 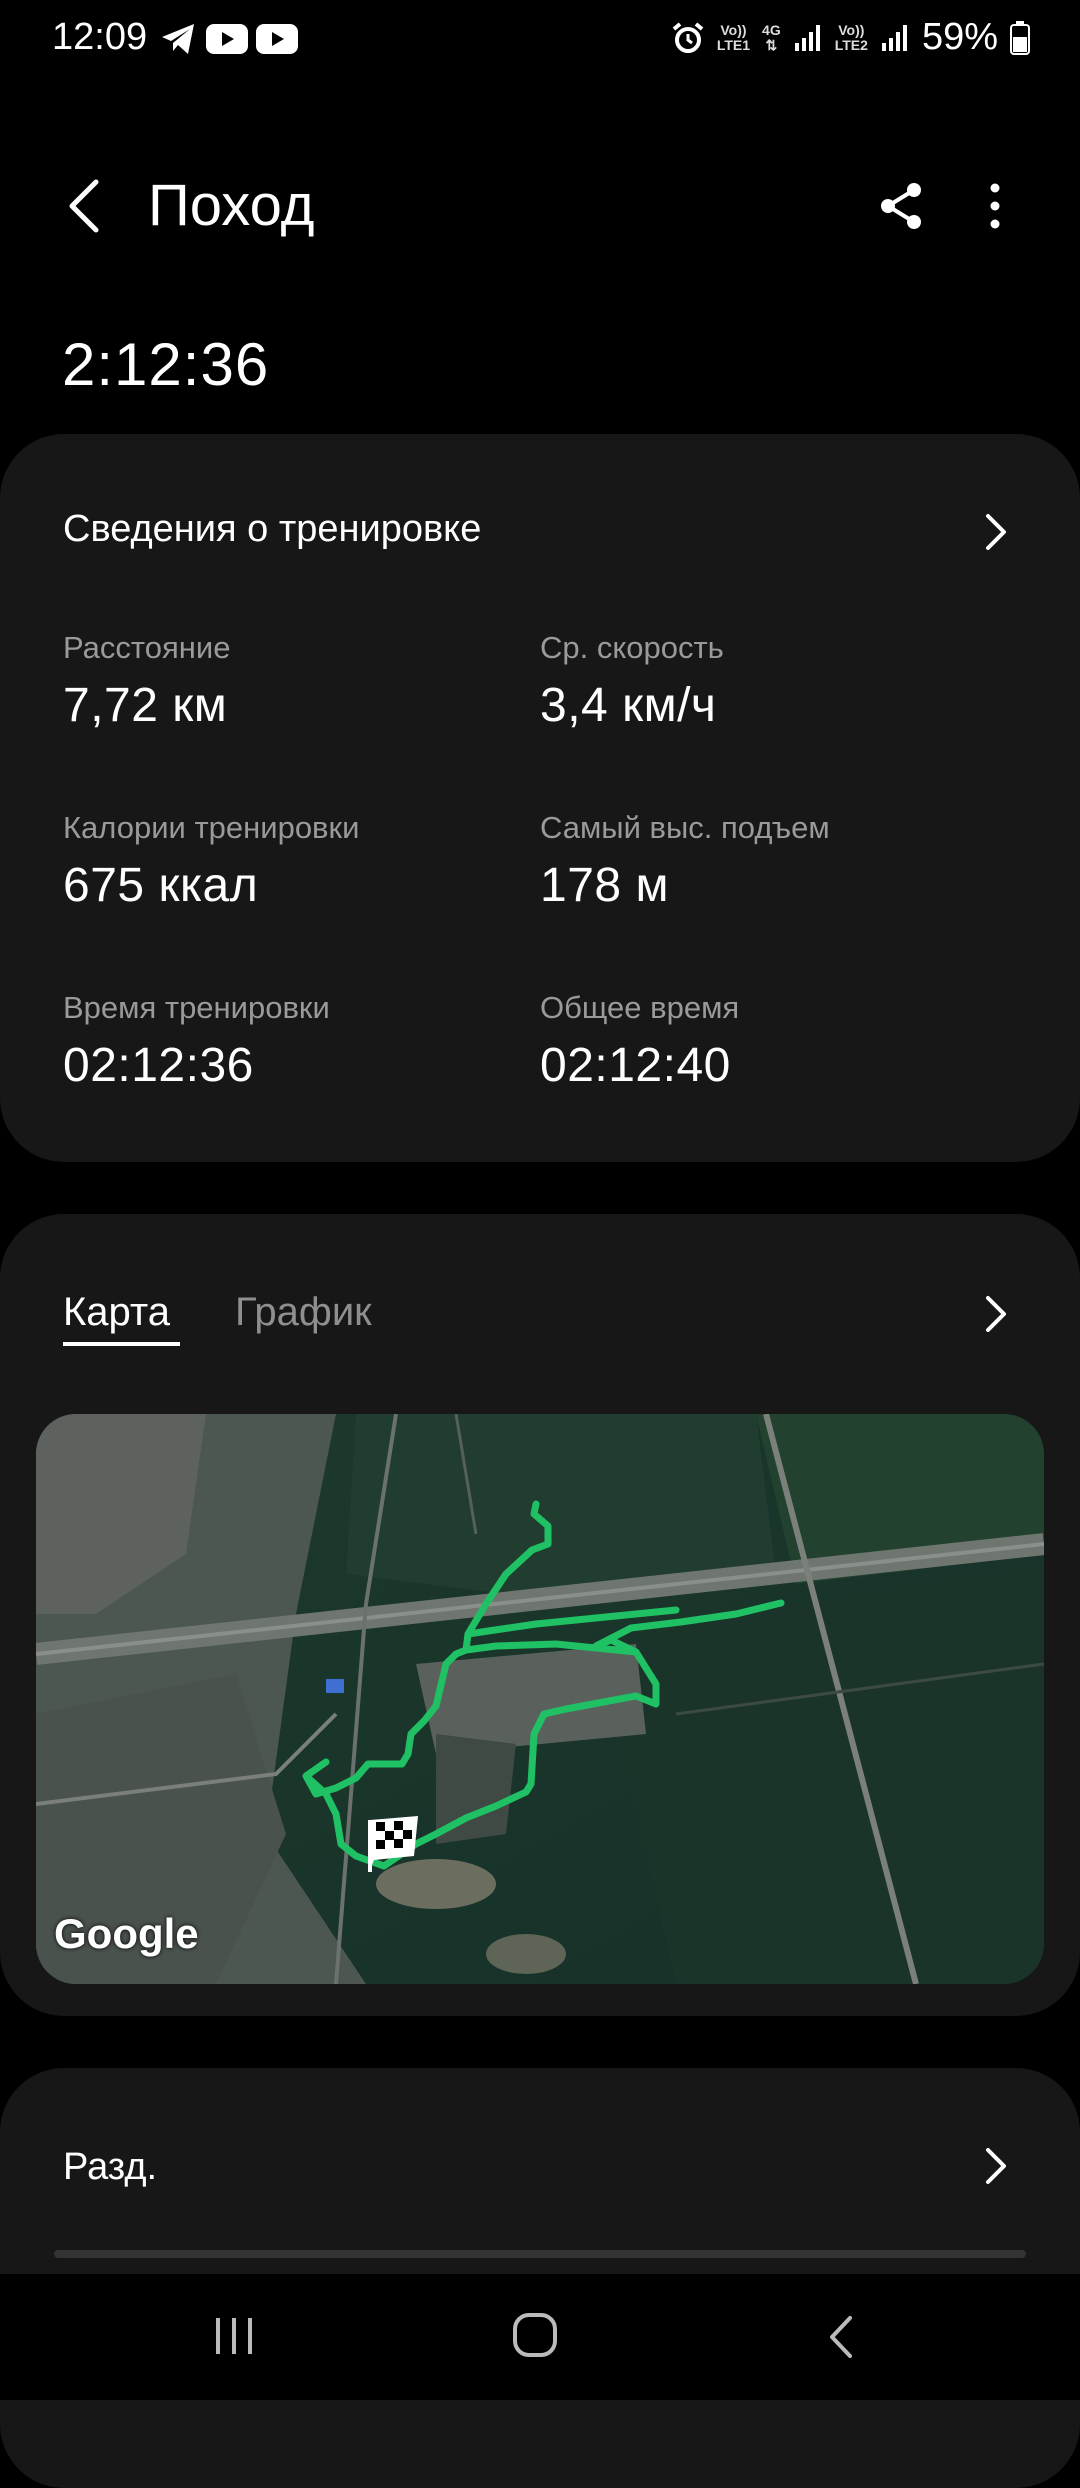 What do you see at coordinates (771, 29) in the screenshot?
I see `network-4g-label: 4G` at bounding box center [771, 29].